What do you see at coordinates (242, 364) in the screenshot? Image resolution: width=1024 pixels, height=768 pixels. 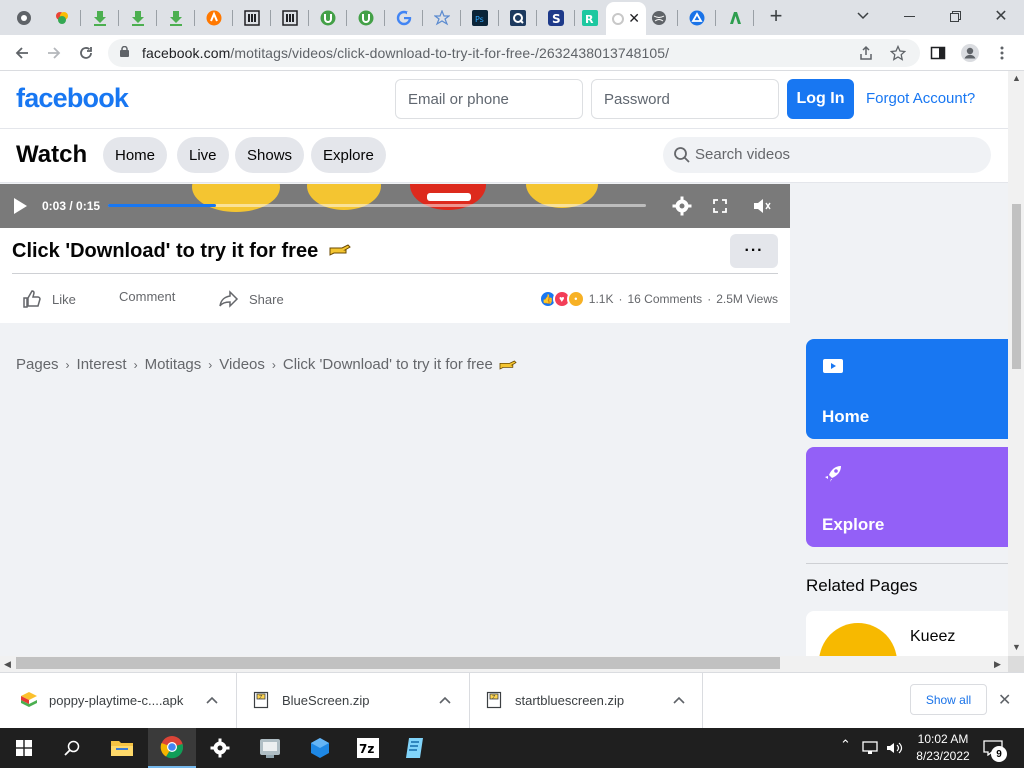 I see `breadcrumb-videos: Videos` at bounding box center [242, 364].